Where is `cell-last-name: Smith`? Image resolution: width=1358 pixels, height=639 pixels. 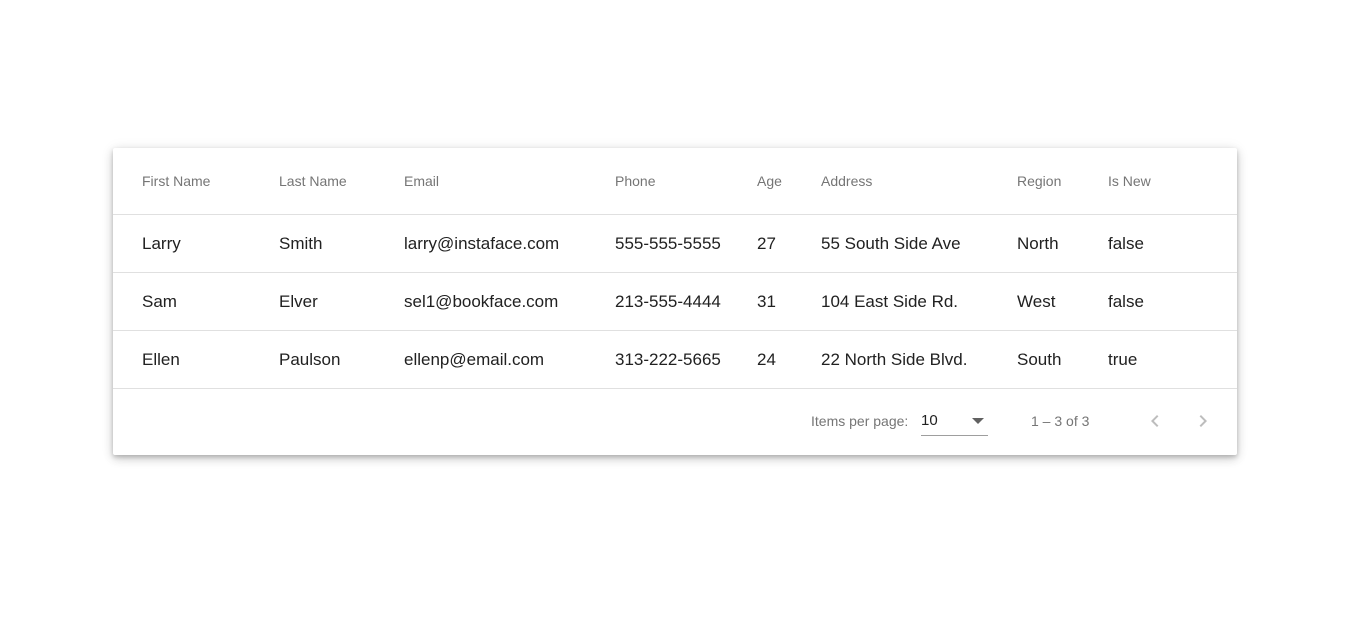 cell-last-name: Smith is located at coordinates (301, 243).